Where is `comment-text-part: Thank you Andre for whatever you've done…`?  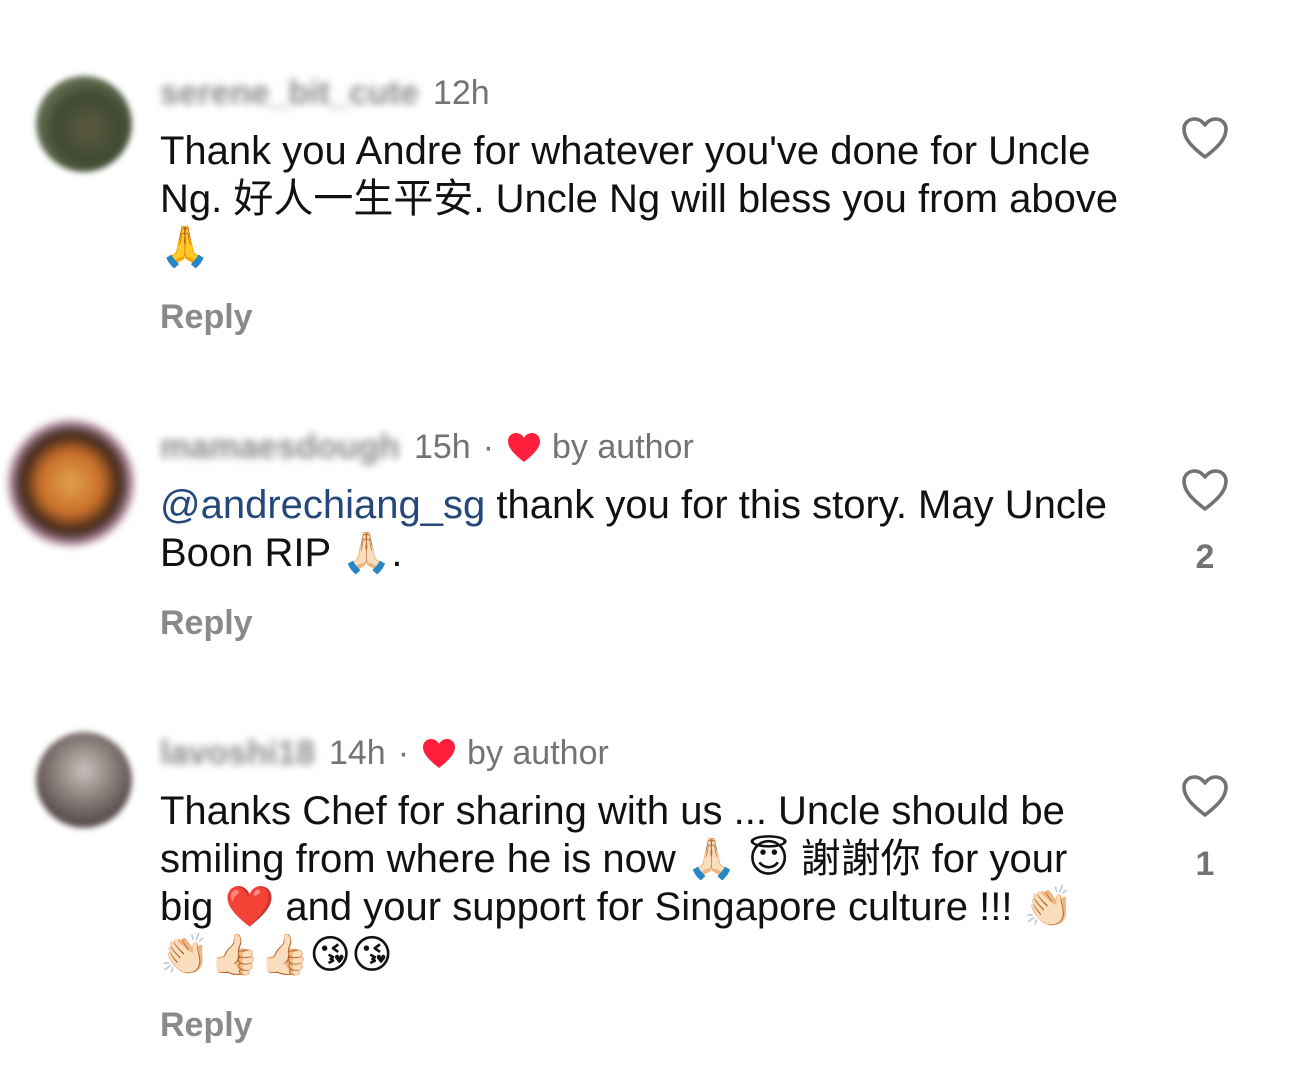
comment-text-part: Thank you Andre for whatever you've done… is located at coordinates (639, 199).